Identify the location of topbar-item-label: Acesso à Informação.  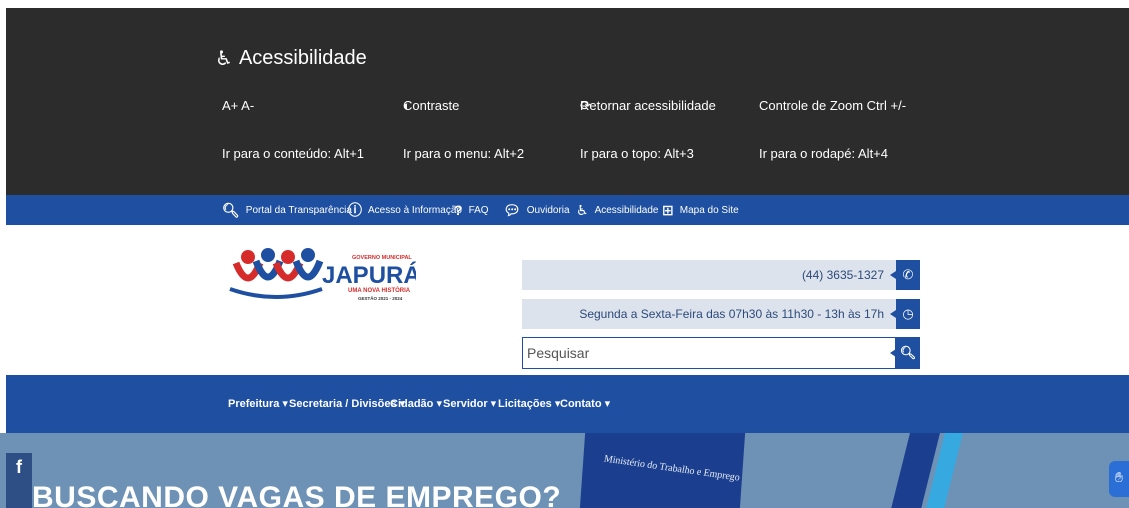
(415, 210).